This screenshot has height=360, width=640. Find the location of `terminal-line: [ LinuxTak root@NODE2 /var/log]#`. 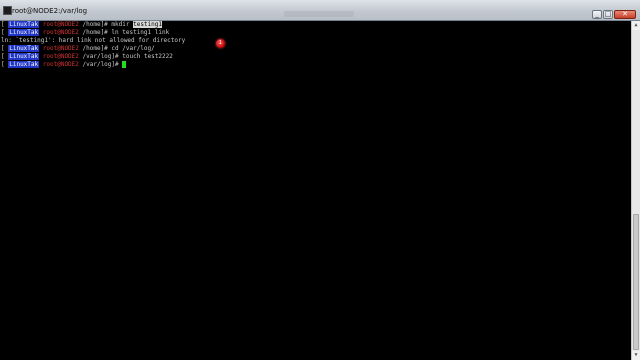

terminal-line: [ LinuxTak root@NODE2 /var/log]# is located at coordinates (64, 65).